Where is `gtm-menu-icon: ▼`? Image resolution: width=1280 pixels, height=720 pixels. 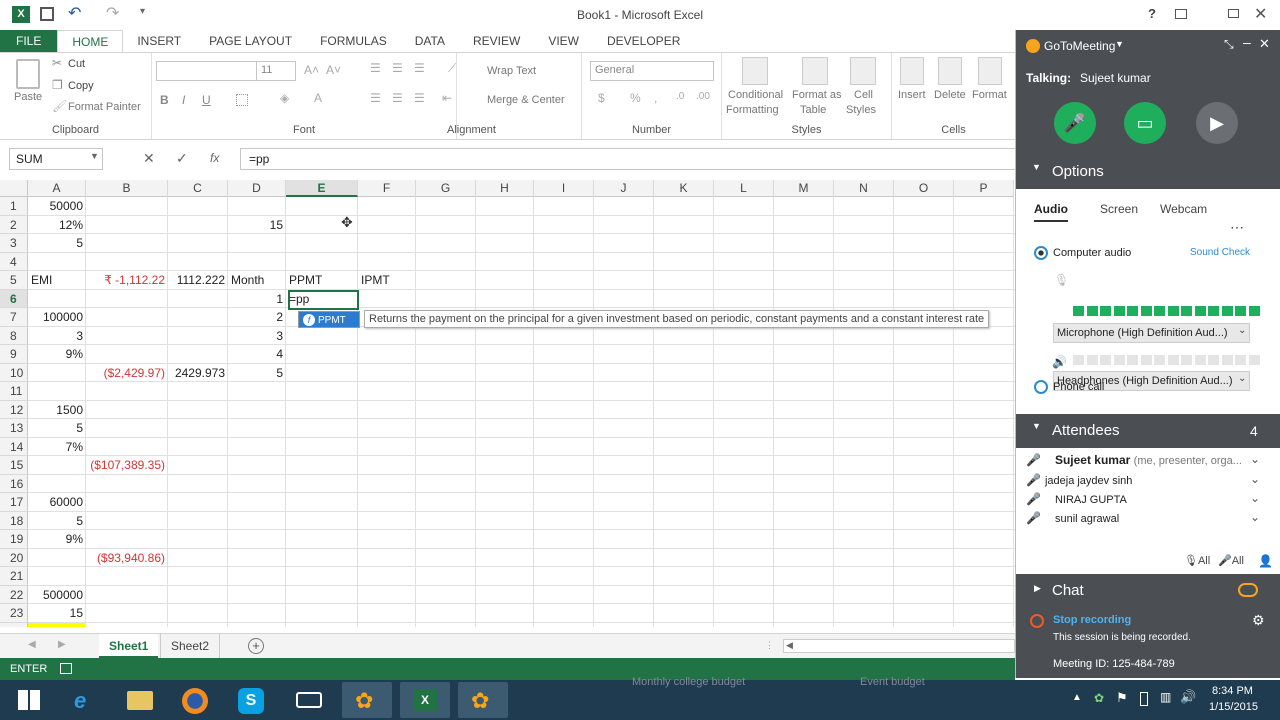
gtm-menu-icon: ▼ is located at coordinates (1119, 44).